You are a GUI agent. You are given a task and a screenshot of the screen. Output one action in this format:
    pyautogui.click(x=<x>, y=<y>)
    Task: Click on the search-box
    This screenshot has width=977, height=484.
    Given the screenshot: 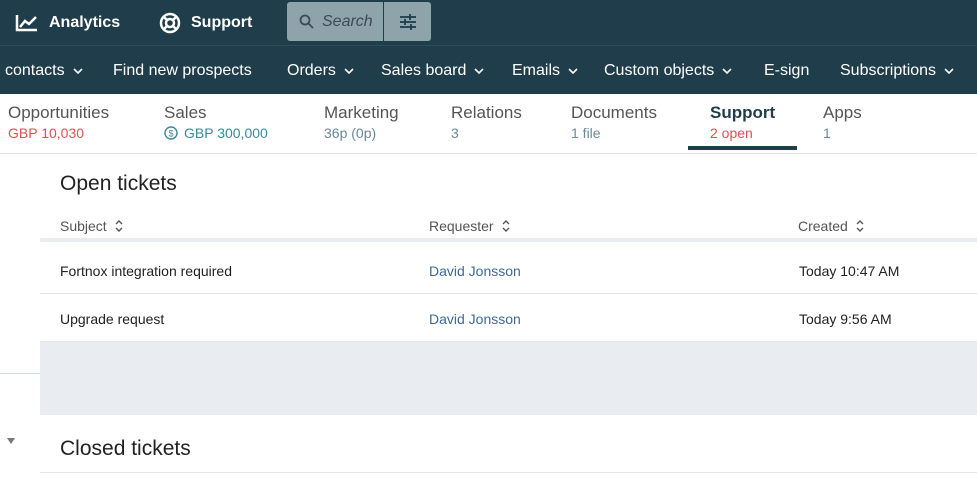 What is the action you would take?
    pyautogui.click(x=335, y=21)
    